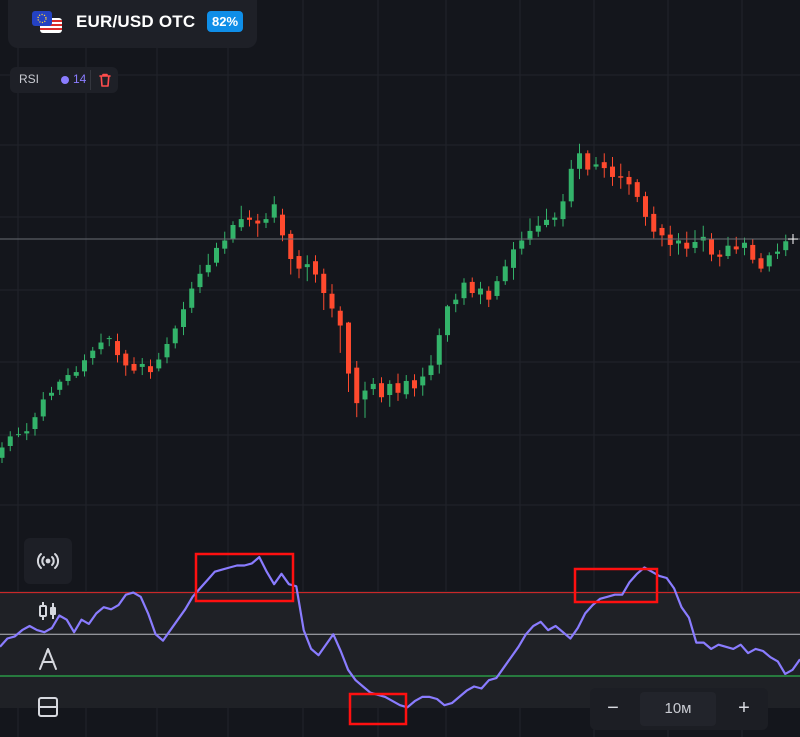 The width and height of the screenshot is (800, 737). I want to click on chip-divider, so click(90, 80).